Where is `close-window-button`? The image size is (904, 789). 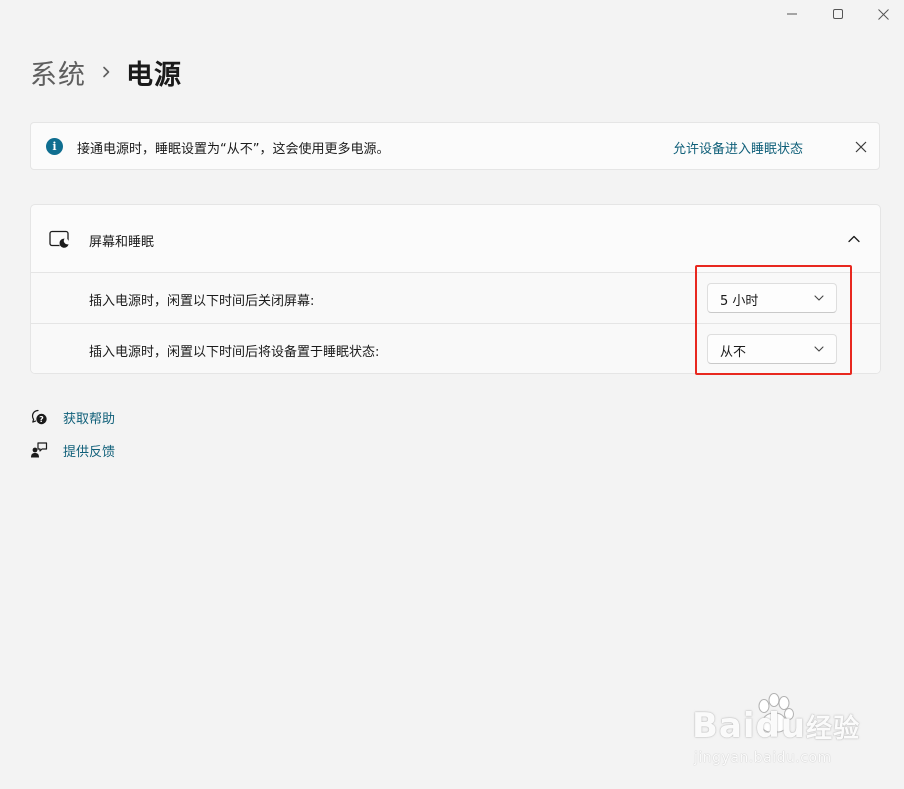
close-window-button is located at coordinates (882, 14).